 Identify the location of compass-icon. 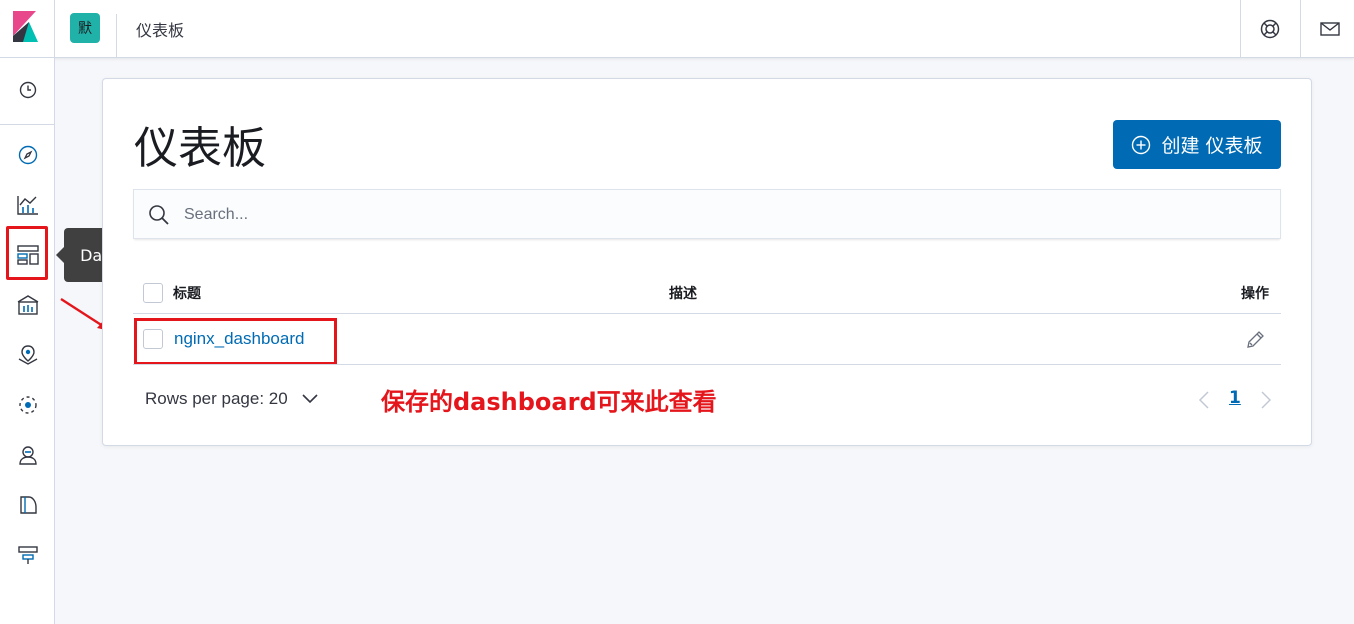
(27, 155).